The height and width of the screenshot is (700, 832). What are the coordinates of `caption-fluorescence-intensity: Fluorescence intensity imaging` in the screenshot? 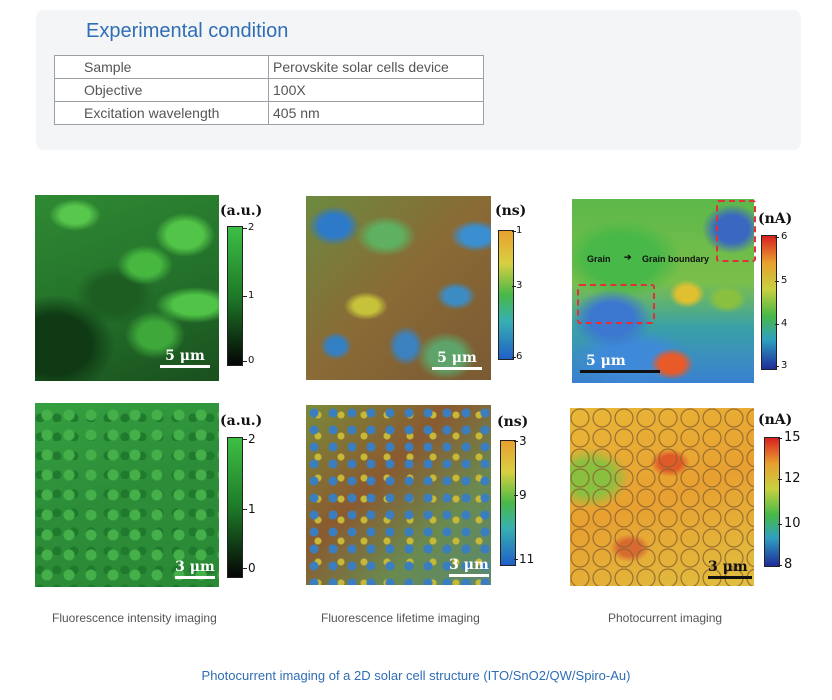 It's located at (134, 618).